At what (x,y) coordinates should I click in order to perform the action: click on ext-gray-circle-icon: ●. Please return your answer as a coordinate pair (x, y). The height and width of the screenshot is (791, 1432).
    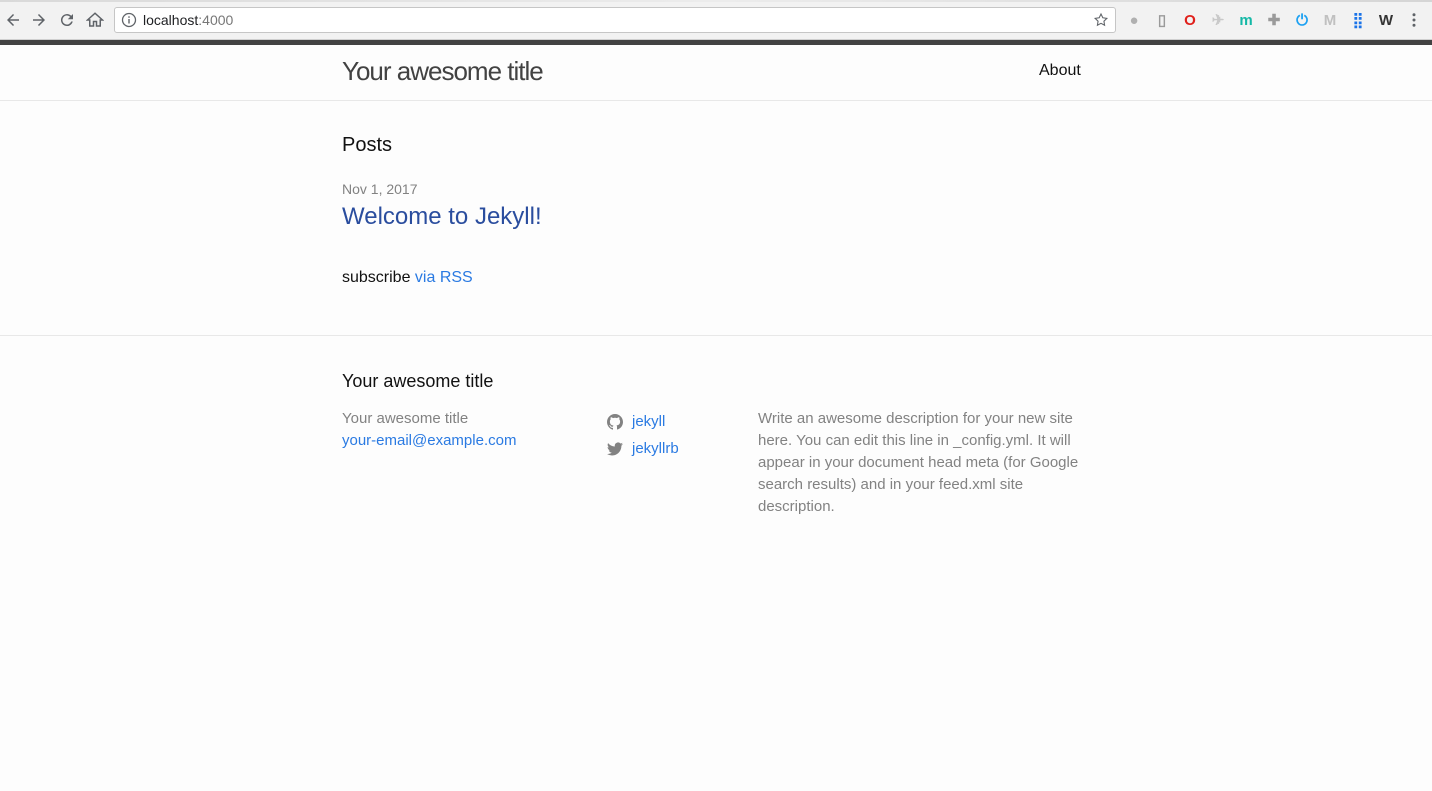
    Looking at the image, I should click on (1134, 20).